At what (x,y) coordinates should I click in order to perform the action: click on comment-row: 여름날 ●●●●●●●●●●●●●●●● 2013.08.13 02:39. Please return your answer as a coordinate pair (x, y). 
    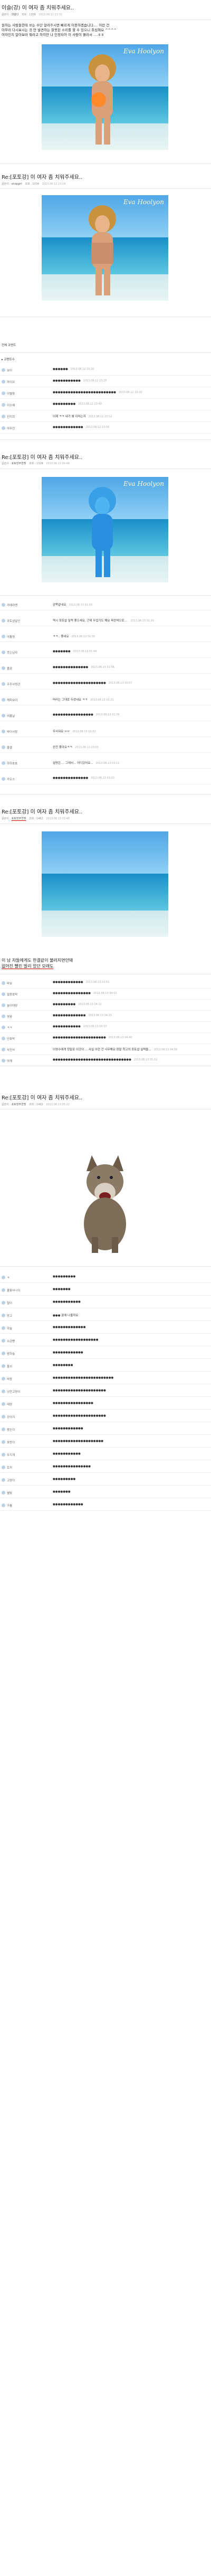
    Looking at the image, I should click on (105, 715).